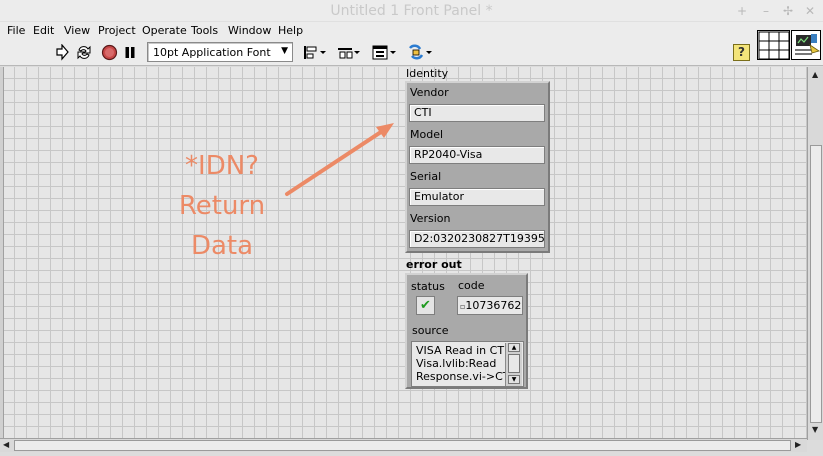  I want to click on status-check-icon: ✔, so click(425, 305).